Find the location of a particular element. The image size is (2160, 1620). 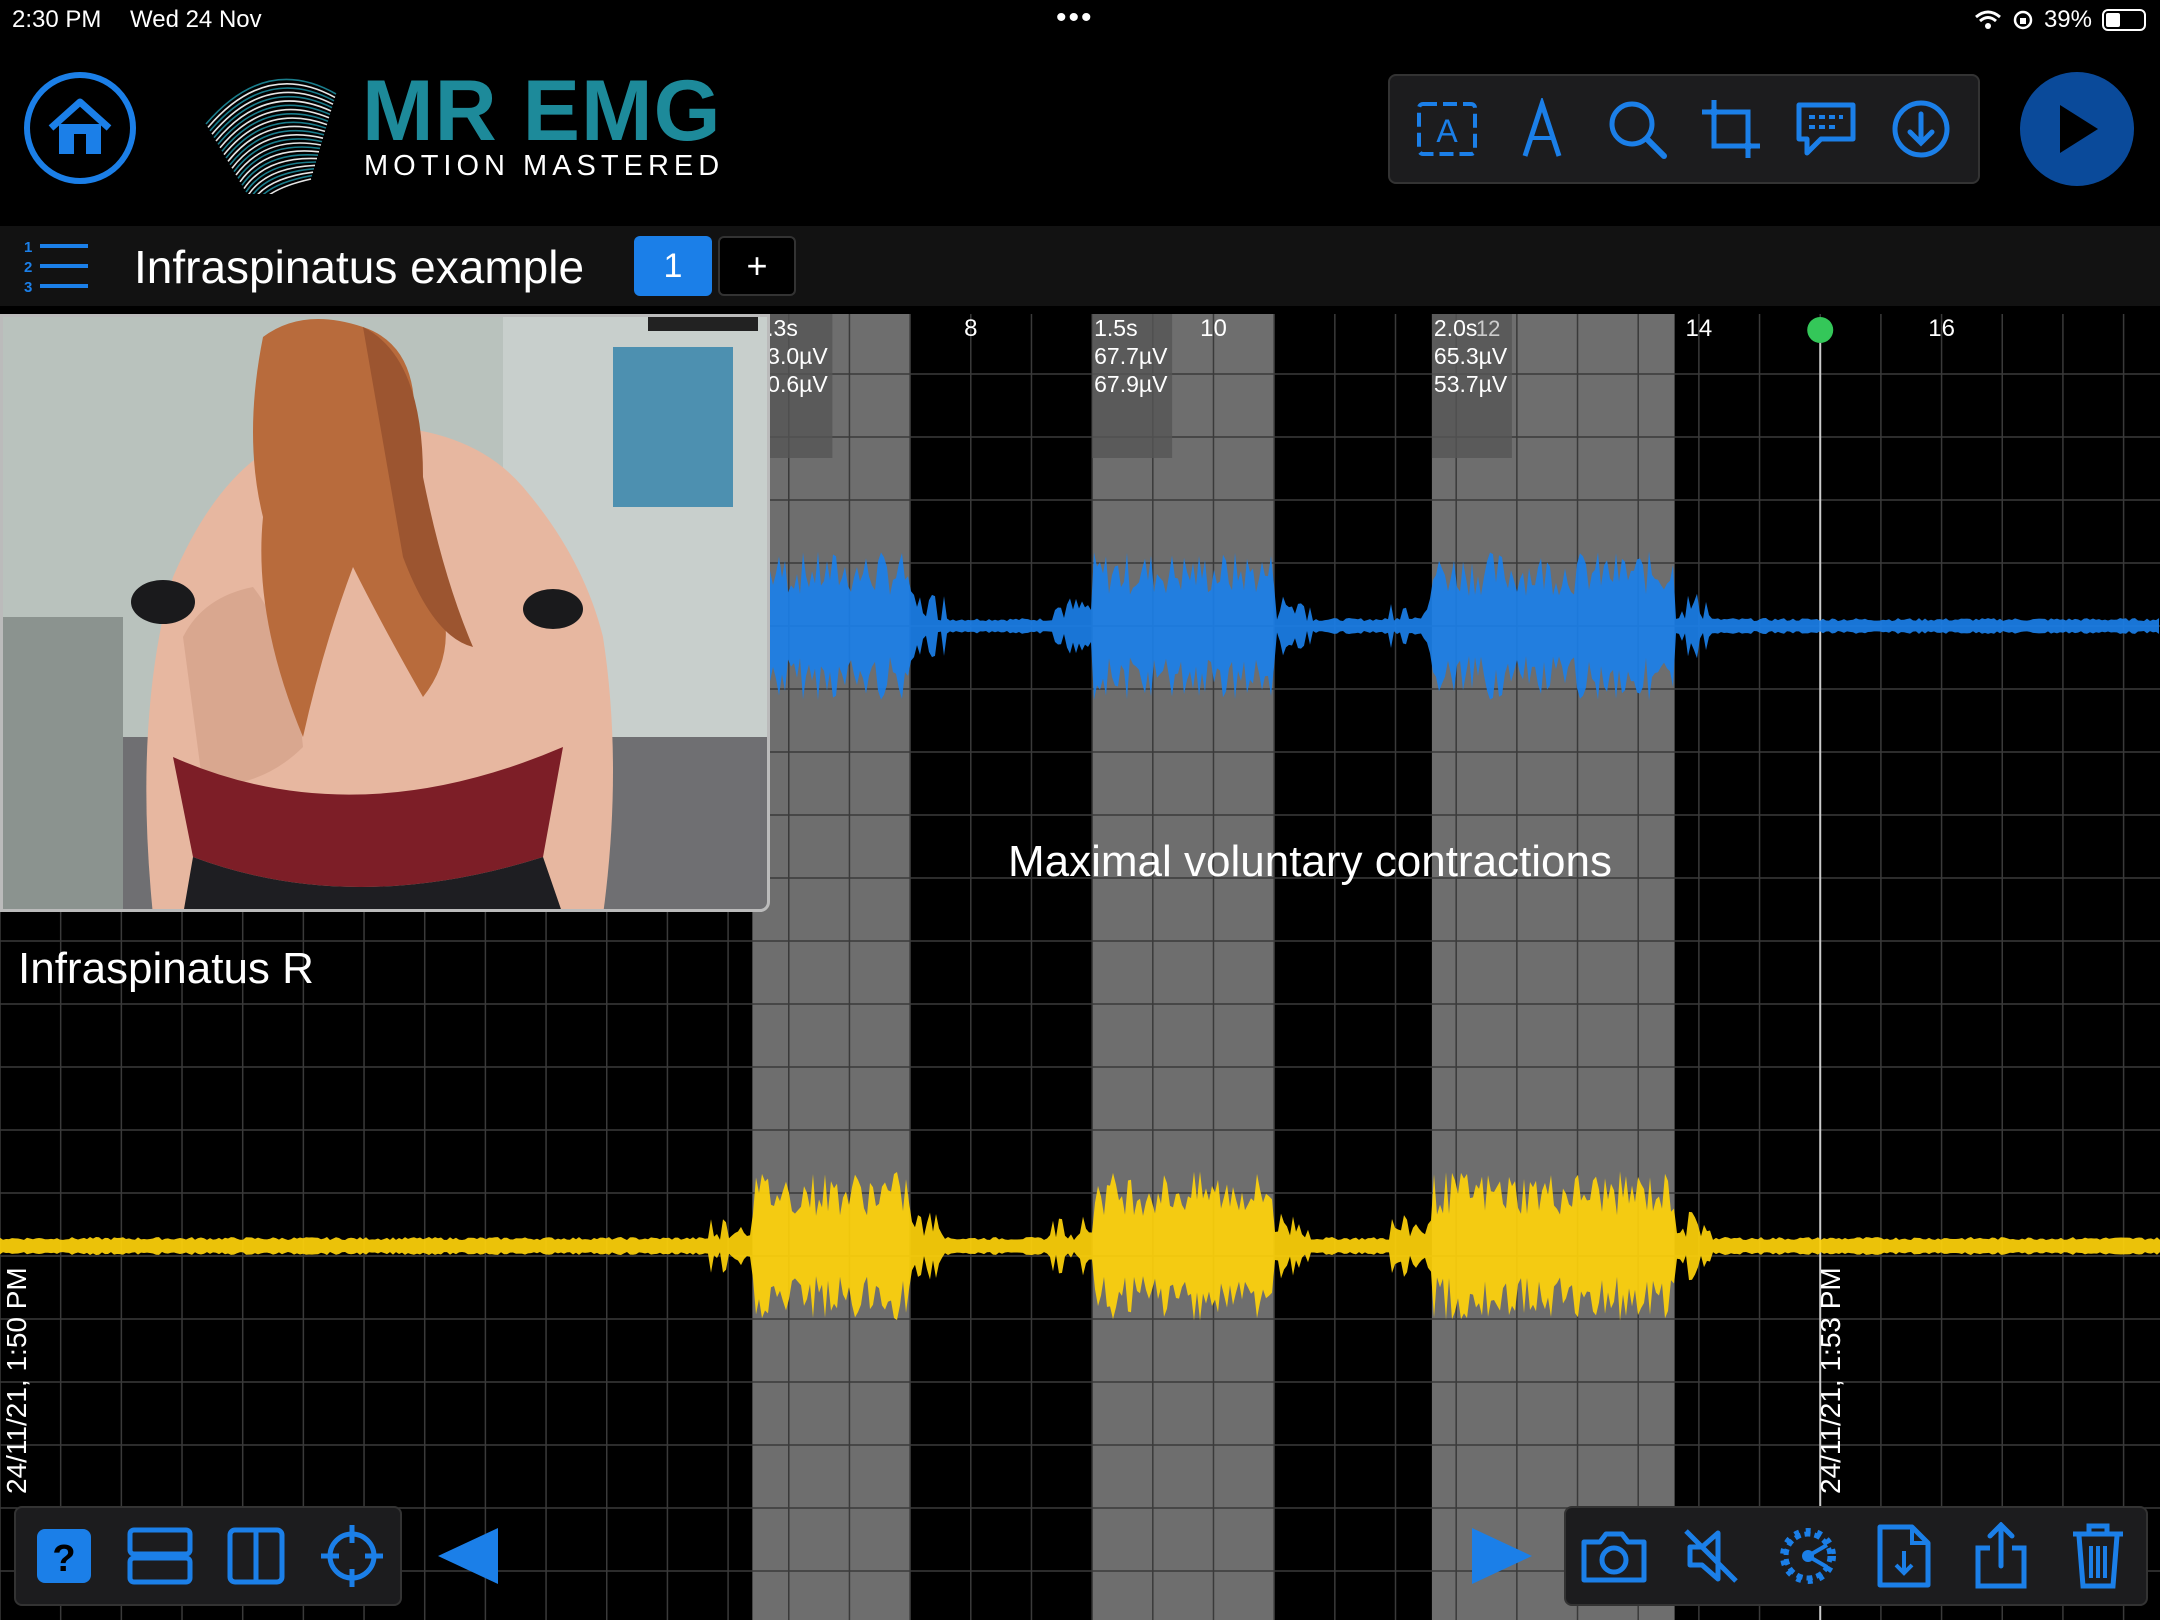

stacked-layout-button is located at coordinates (160, 1556).